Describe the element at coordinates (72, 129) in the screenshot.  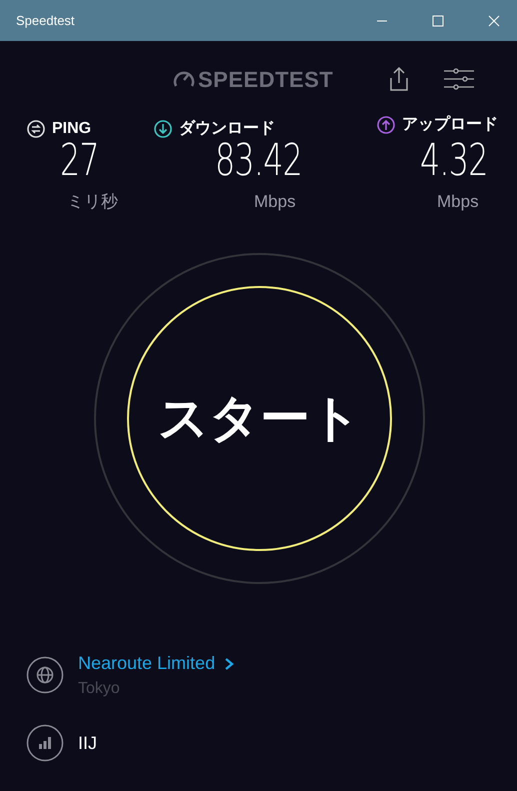
I see `metric-label: PING` at that location.